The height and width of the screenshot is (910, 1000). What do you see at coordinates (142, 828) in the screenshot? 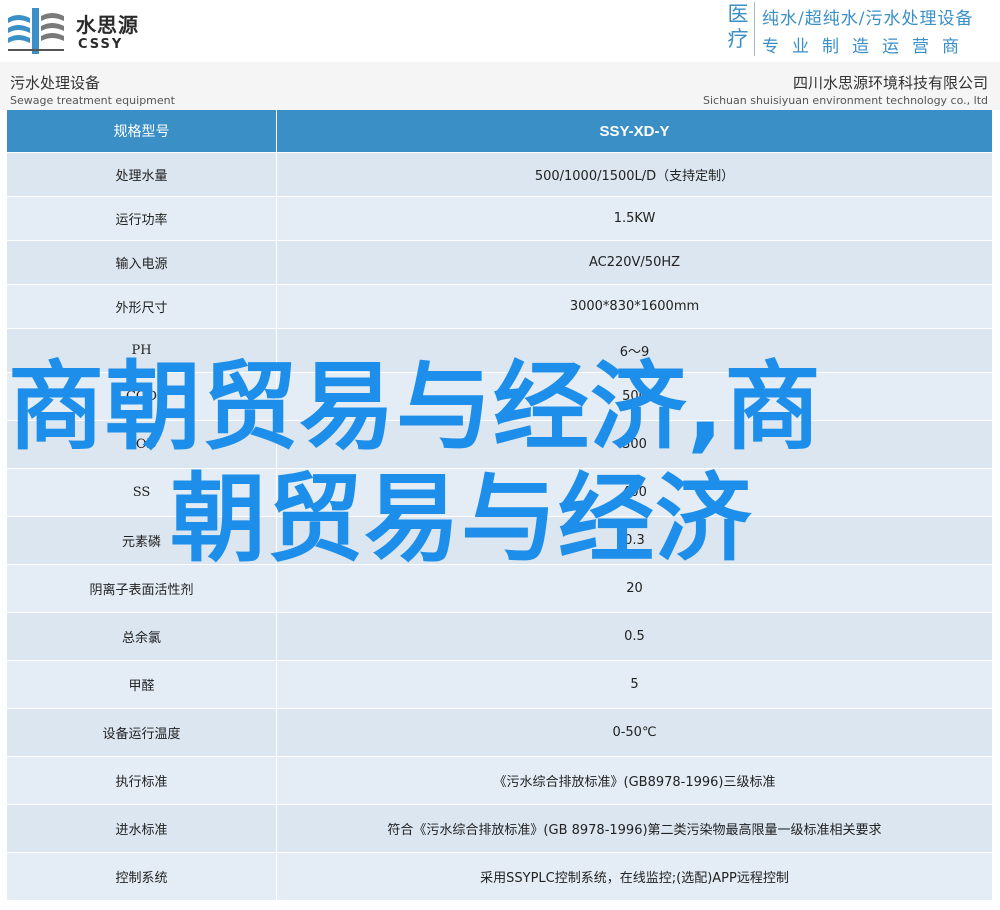
I see `row-key: 进水标准` at bounding box center [142, 828].